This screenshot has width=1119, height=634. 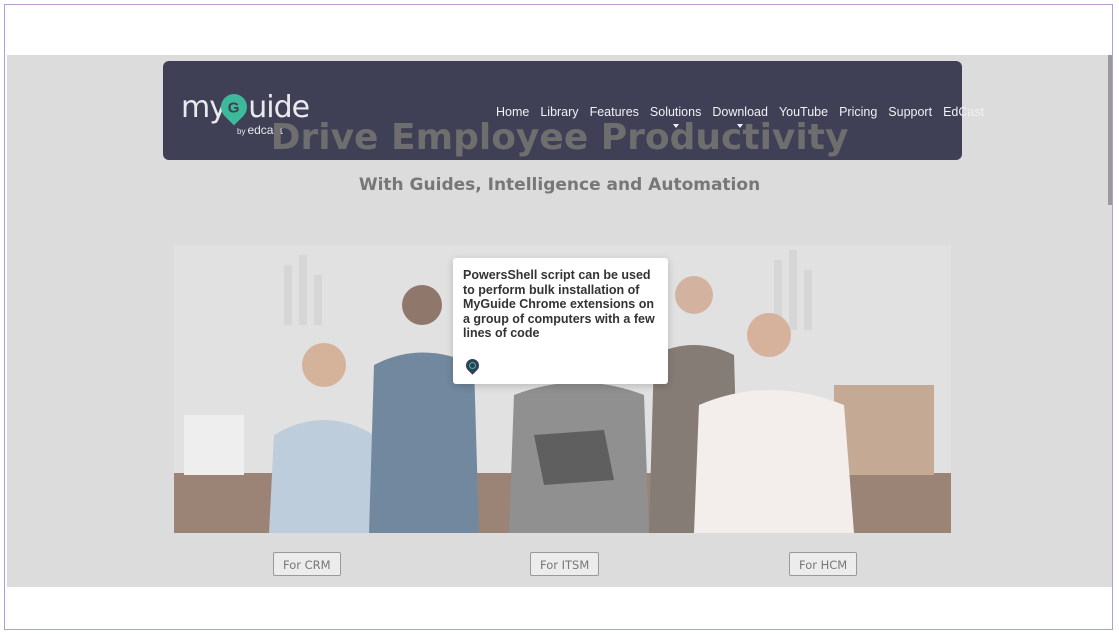 I want to click on myguide-pin-icon, so click(x=472, y=365).